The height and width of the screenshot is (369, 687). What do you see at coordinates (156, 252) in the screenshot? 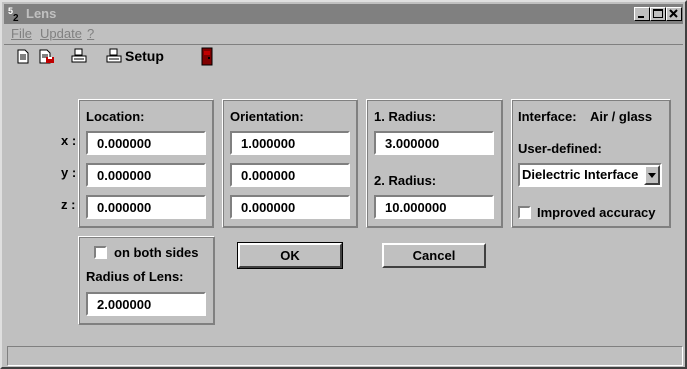
I see `both-sides-label: on both sides` at bounding box center [156, 252].